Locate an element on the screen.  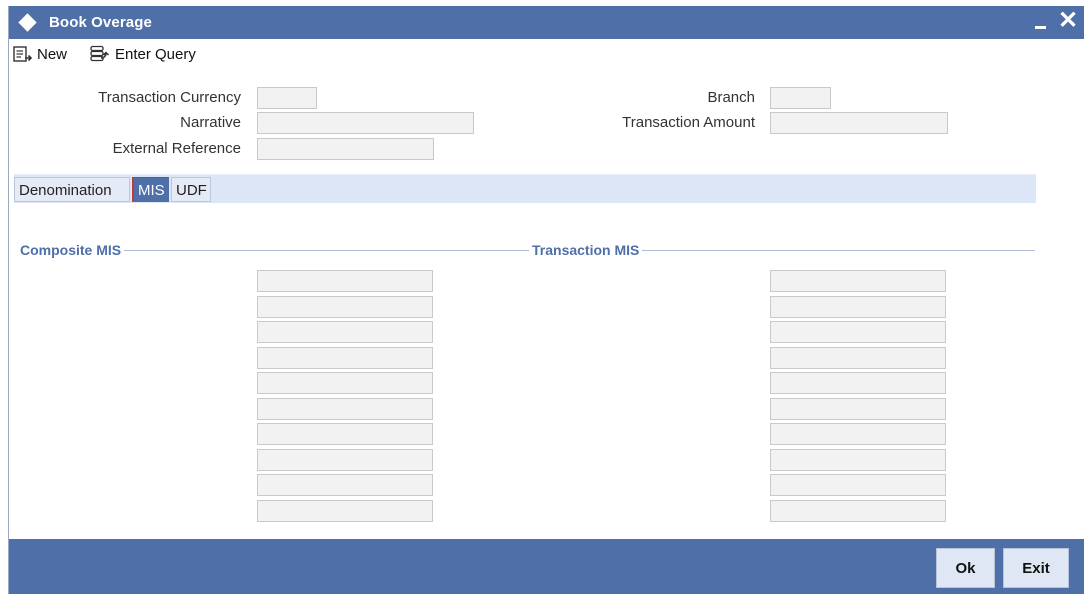
enter-query-icon is located at coordinates (100, 53).